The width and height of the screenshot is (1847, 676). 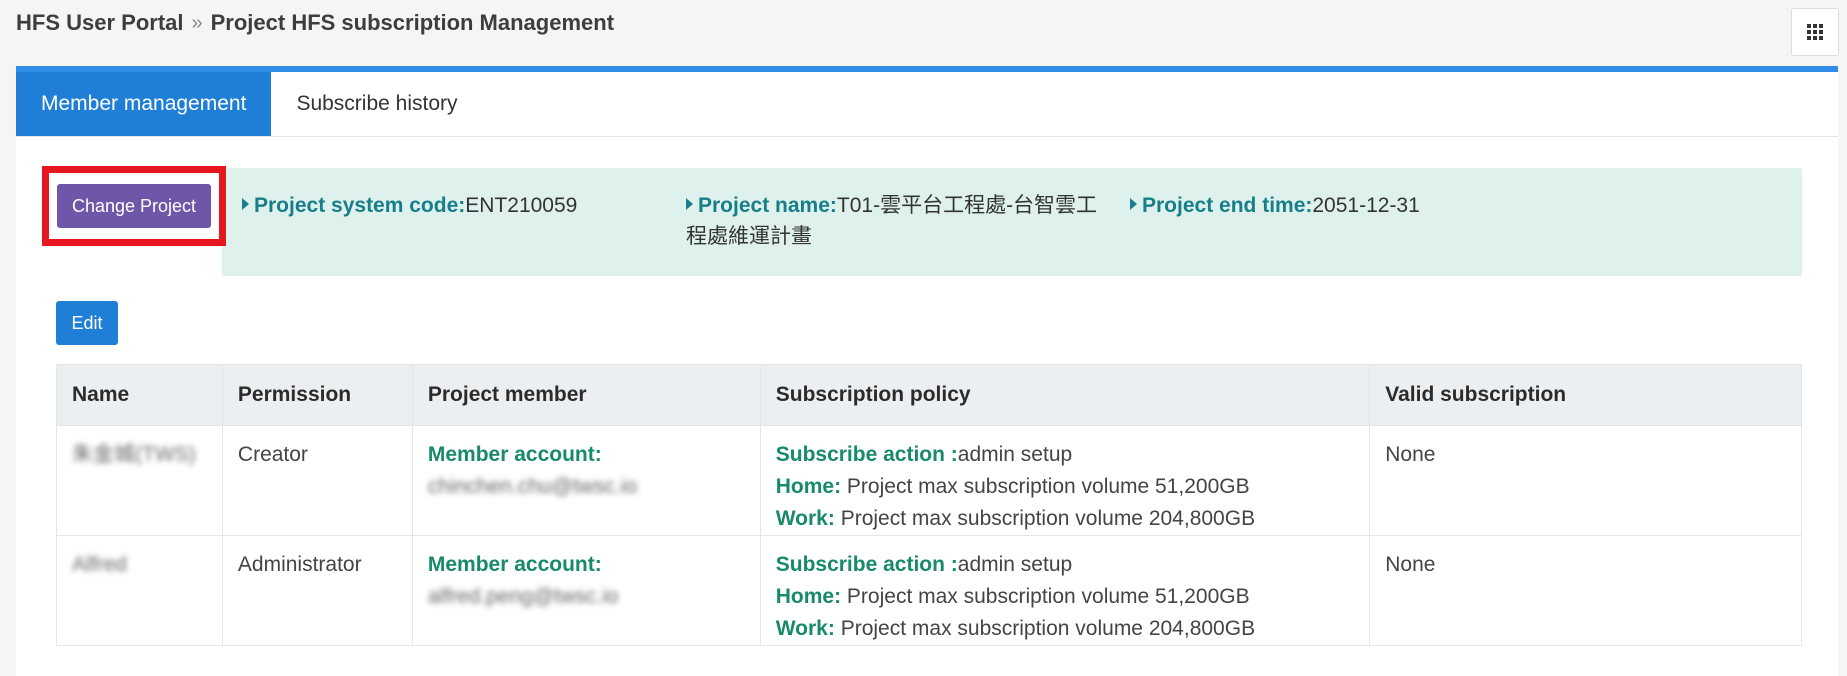 What do you see at coordinates (1585, 395) in the screenshot?
I see `column-header-valid-subscription: Valid subscription` at bounding box center [1585, 395].